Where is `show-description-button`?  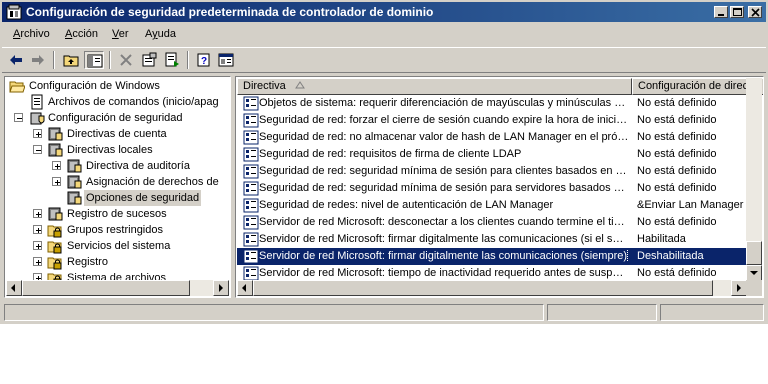
show-description-button is located at coordinates (226, 60).